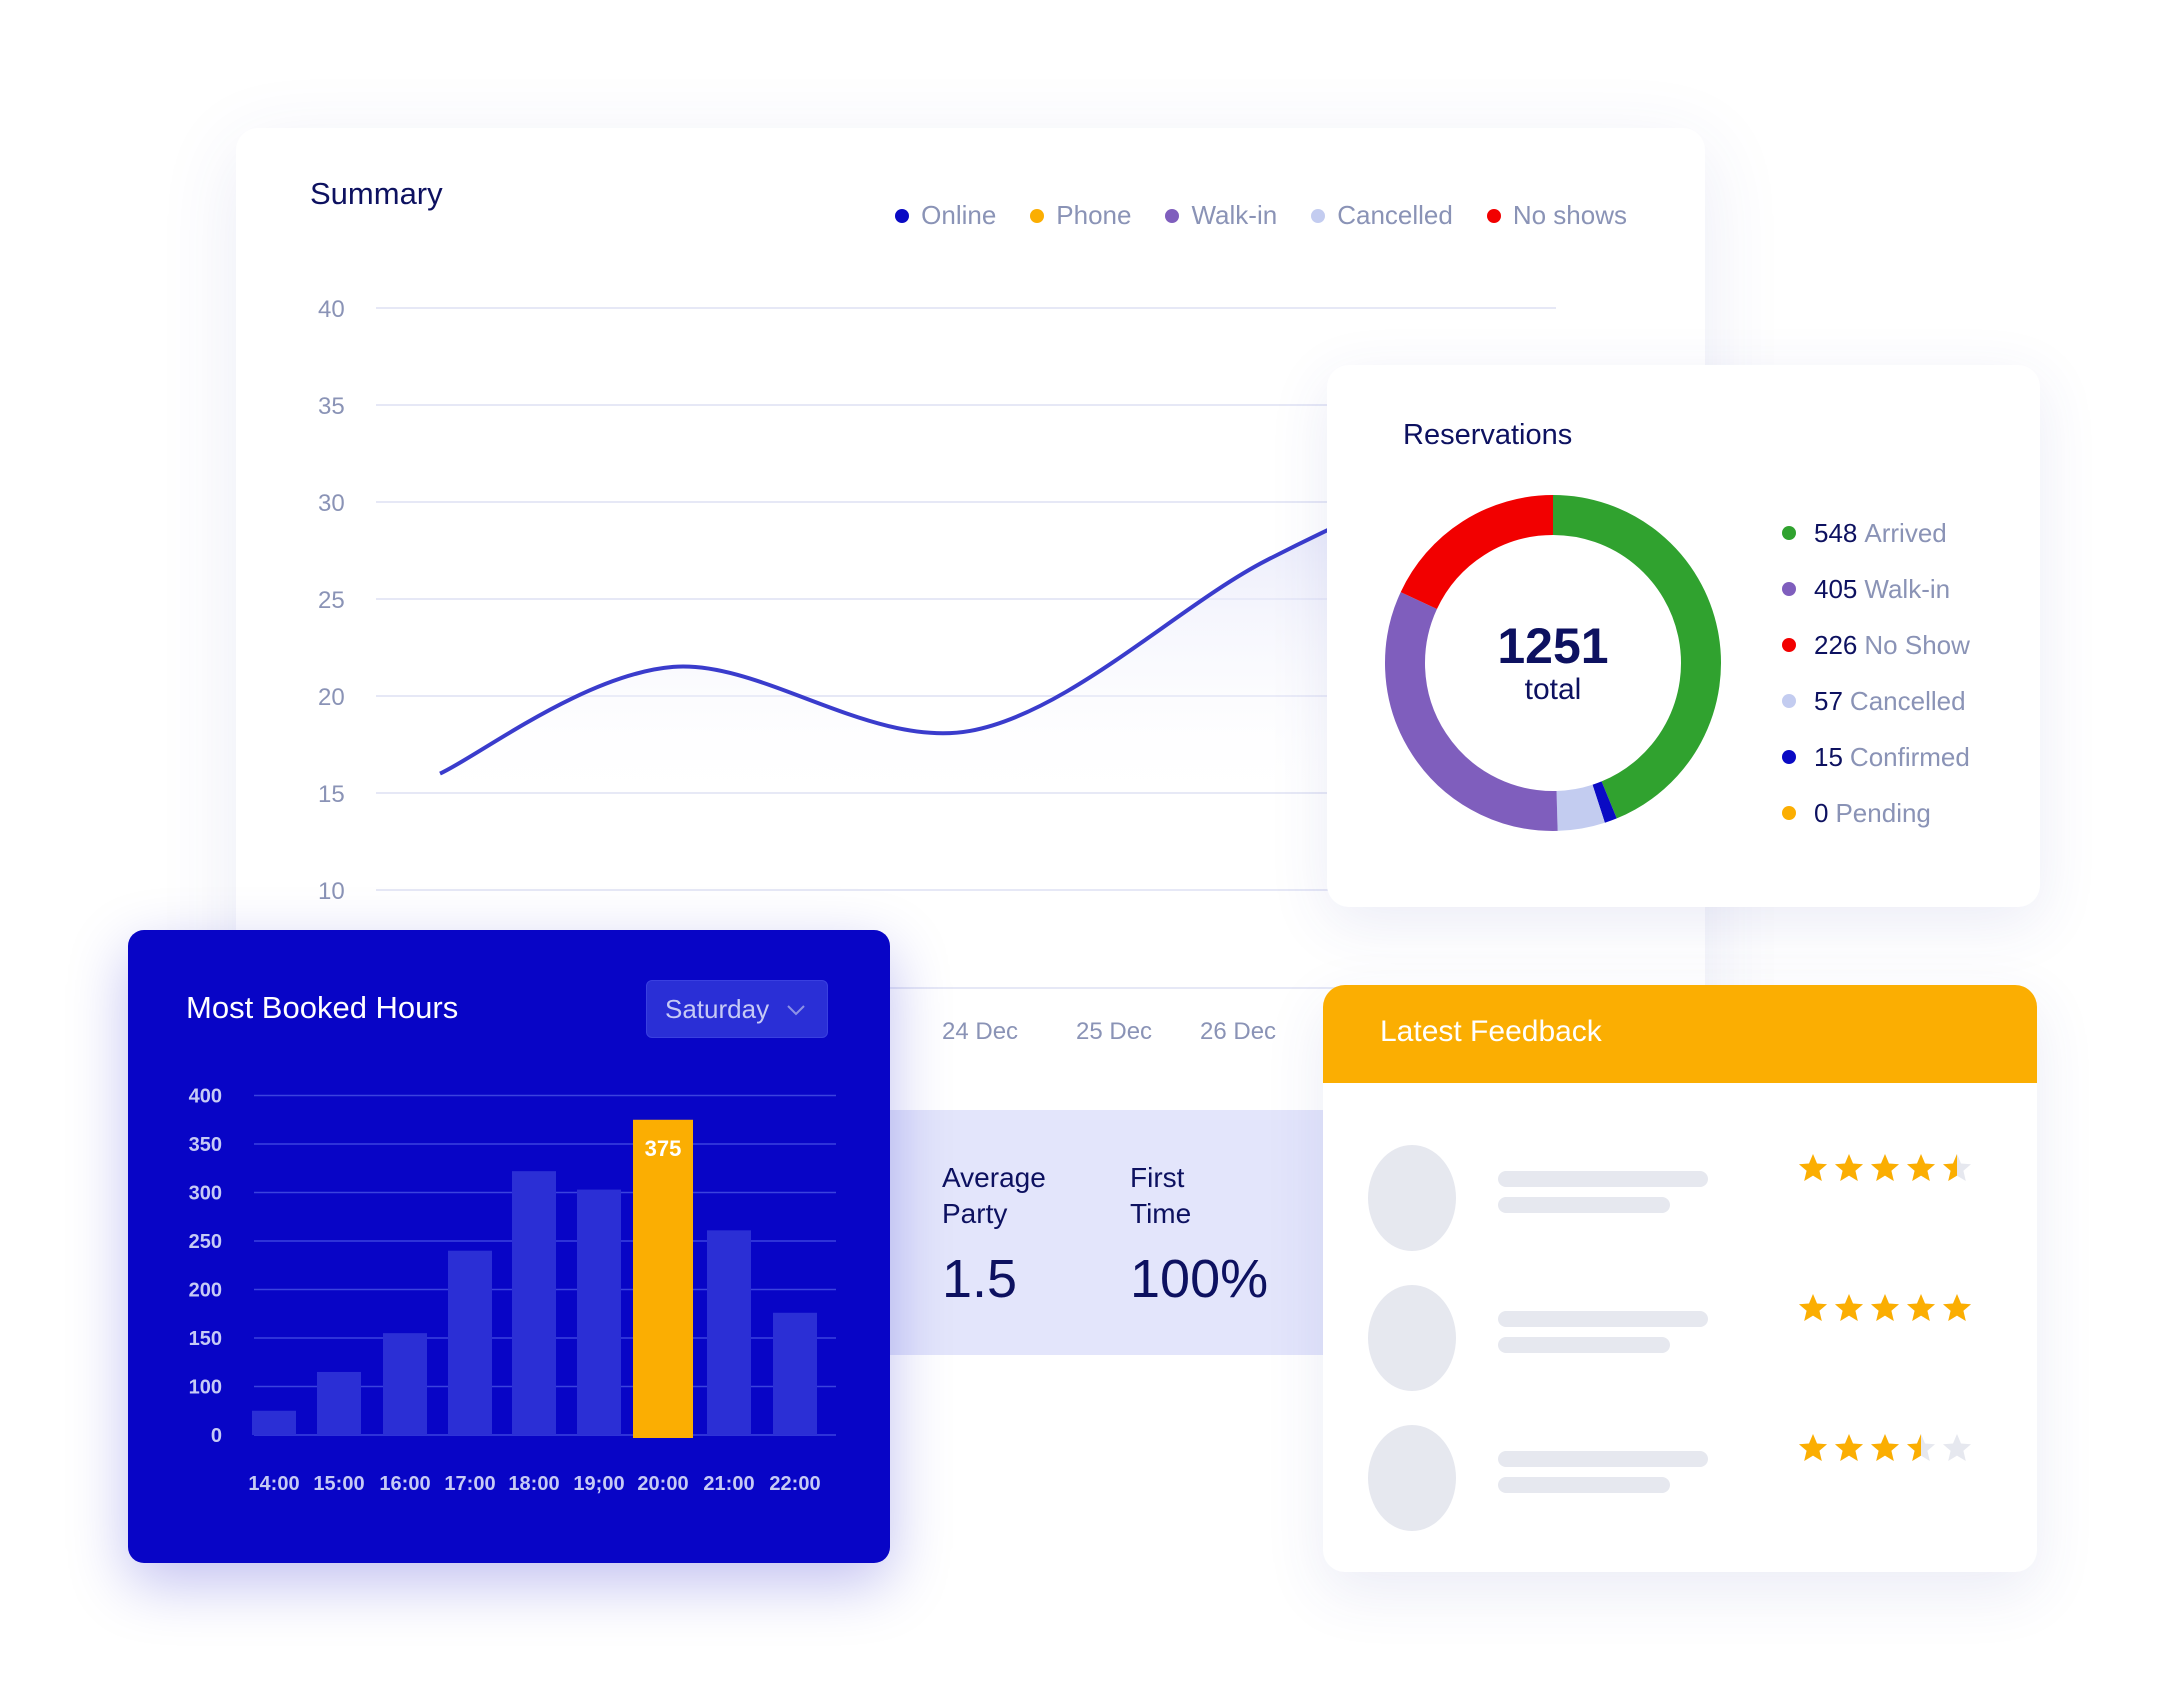  I want to click on reservations-legend-item: 405 Walk-in, so click(1876, 589).